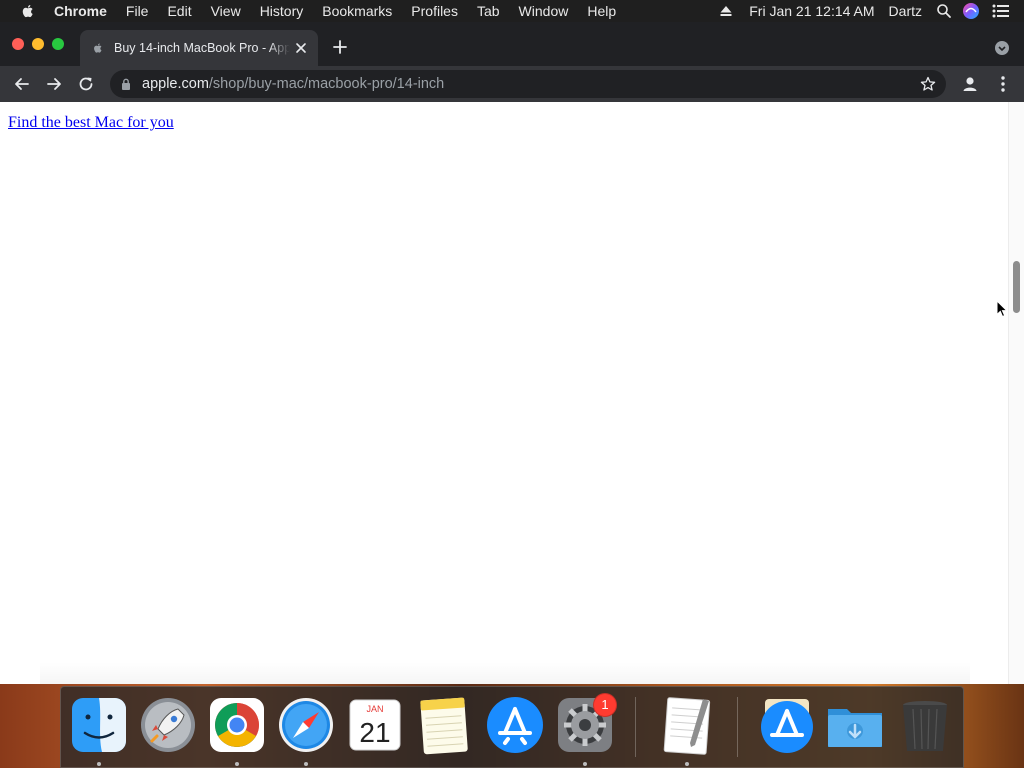  I want to click on status-area: Fri Jan 21 12:14 AM Dartz, so click(871, 11).